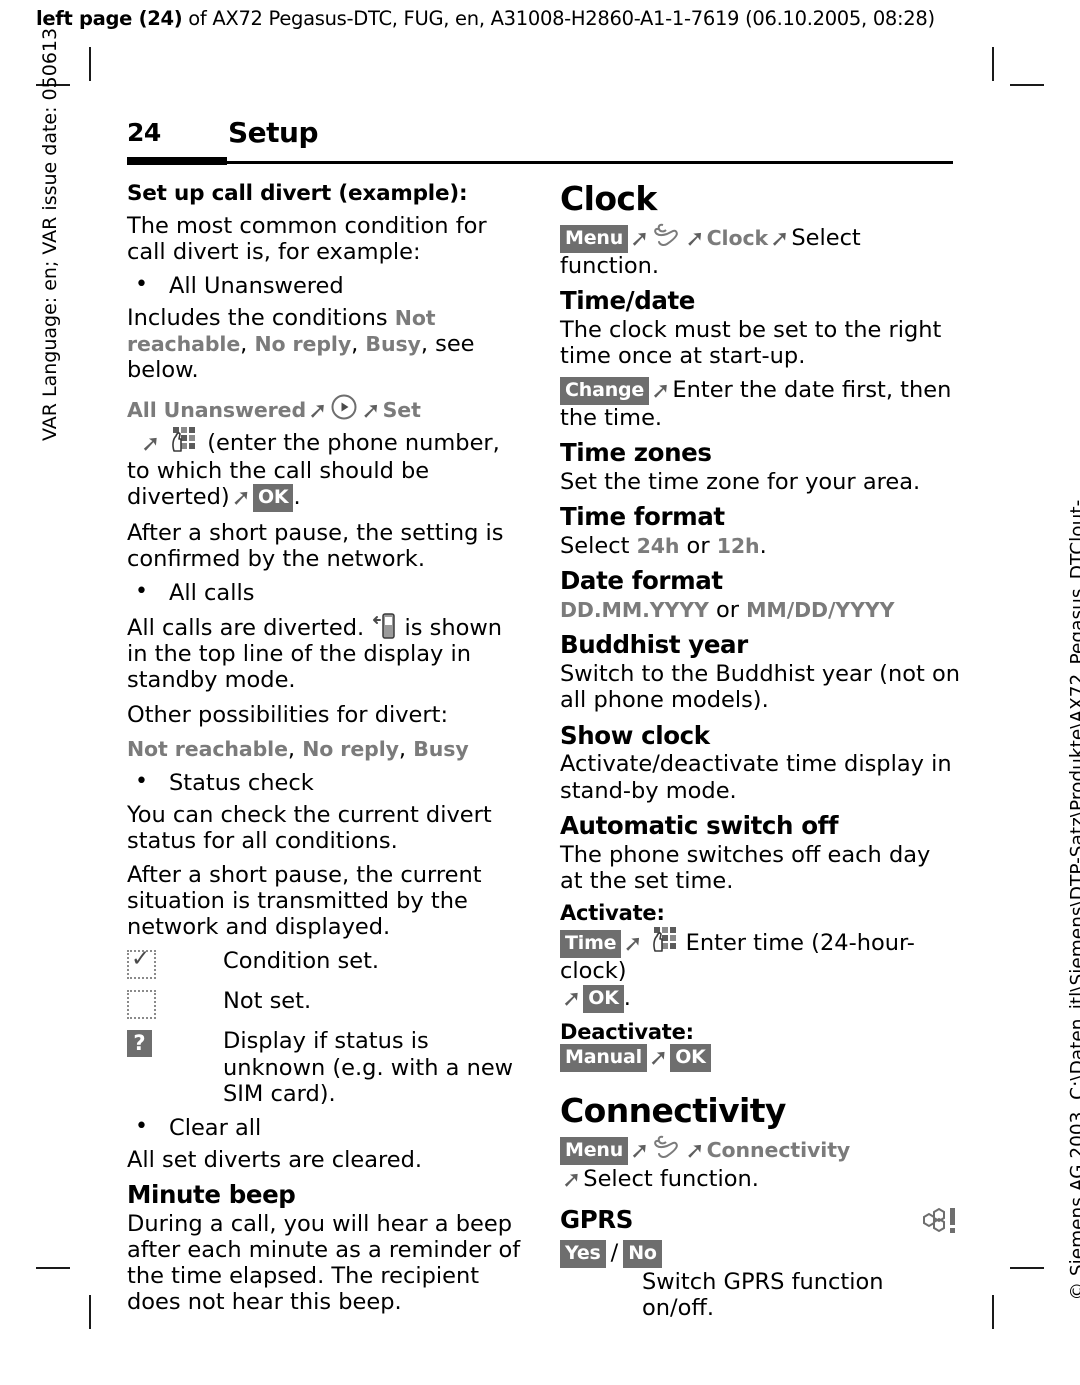  What do you see at coordinates (993, 64) in the screenshot?
I see `crop-mark-top-right-vertical` at bounding box center [993, 64].